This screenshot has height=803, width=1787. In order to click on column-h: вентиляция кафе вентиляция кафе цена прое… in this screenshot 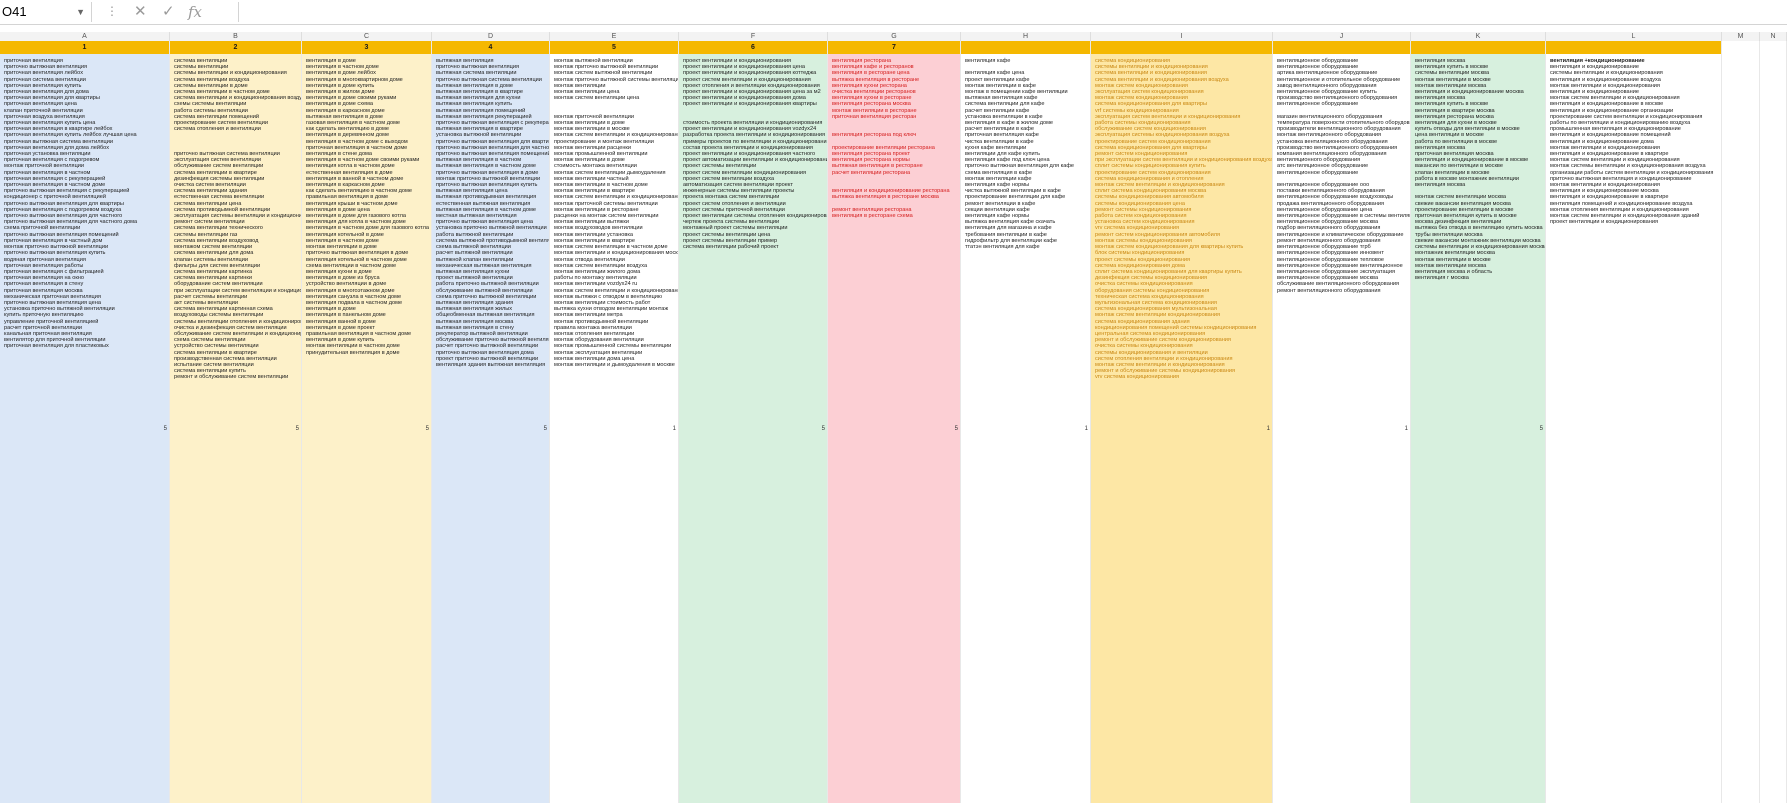, I will do `click(1026, 422)`.